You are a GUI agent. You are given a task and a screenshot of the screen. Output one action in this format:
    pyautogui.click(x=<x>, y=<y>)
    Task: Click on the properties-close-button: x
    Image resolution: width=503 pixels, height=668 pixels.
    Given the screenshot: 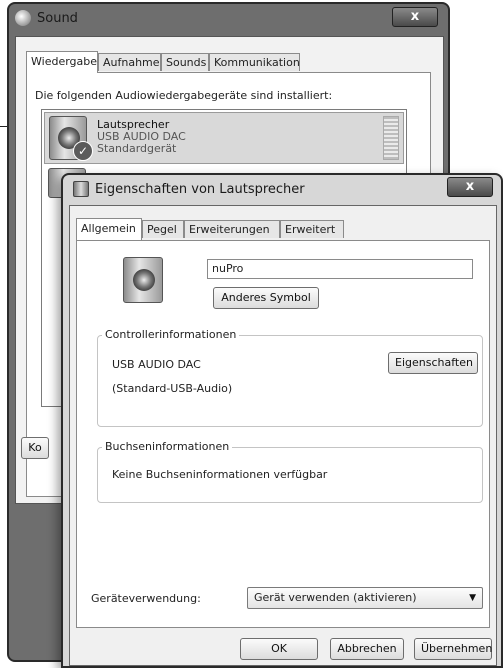 What is the action you would take?
    pyautogui.click(x=470, y=187)
    